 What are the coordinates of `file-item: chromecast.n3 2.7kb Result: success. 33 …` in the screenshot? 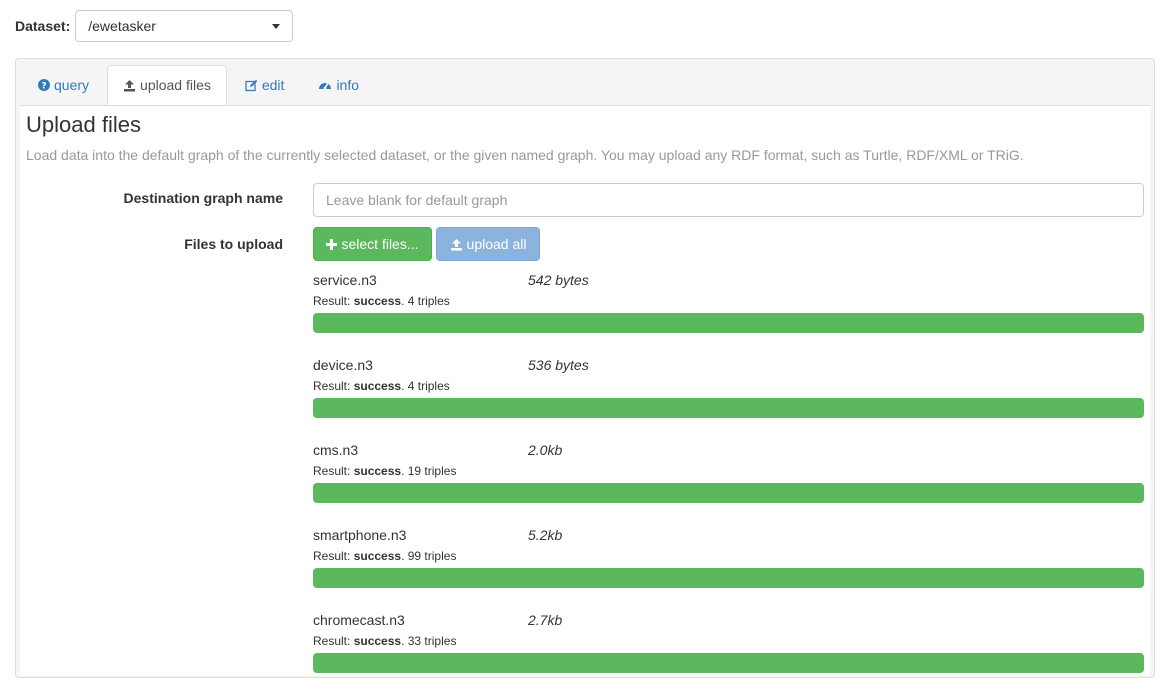 It's located at (728, 654).